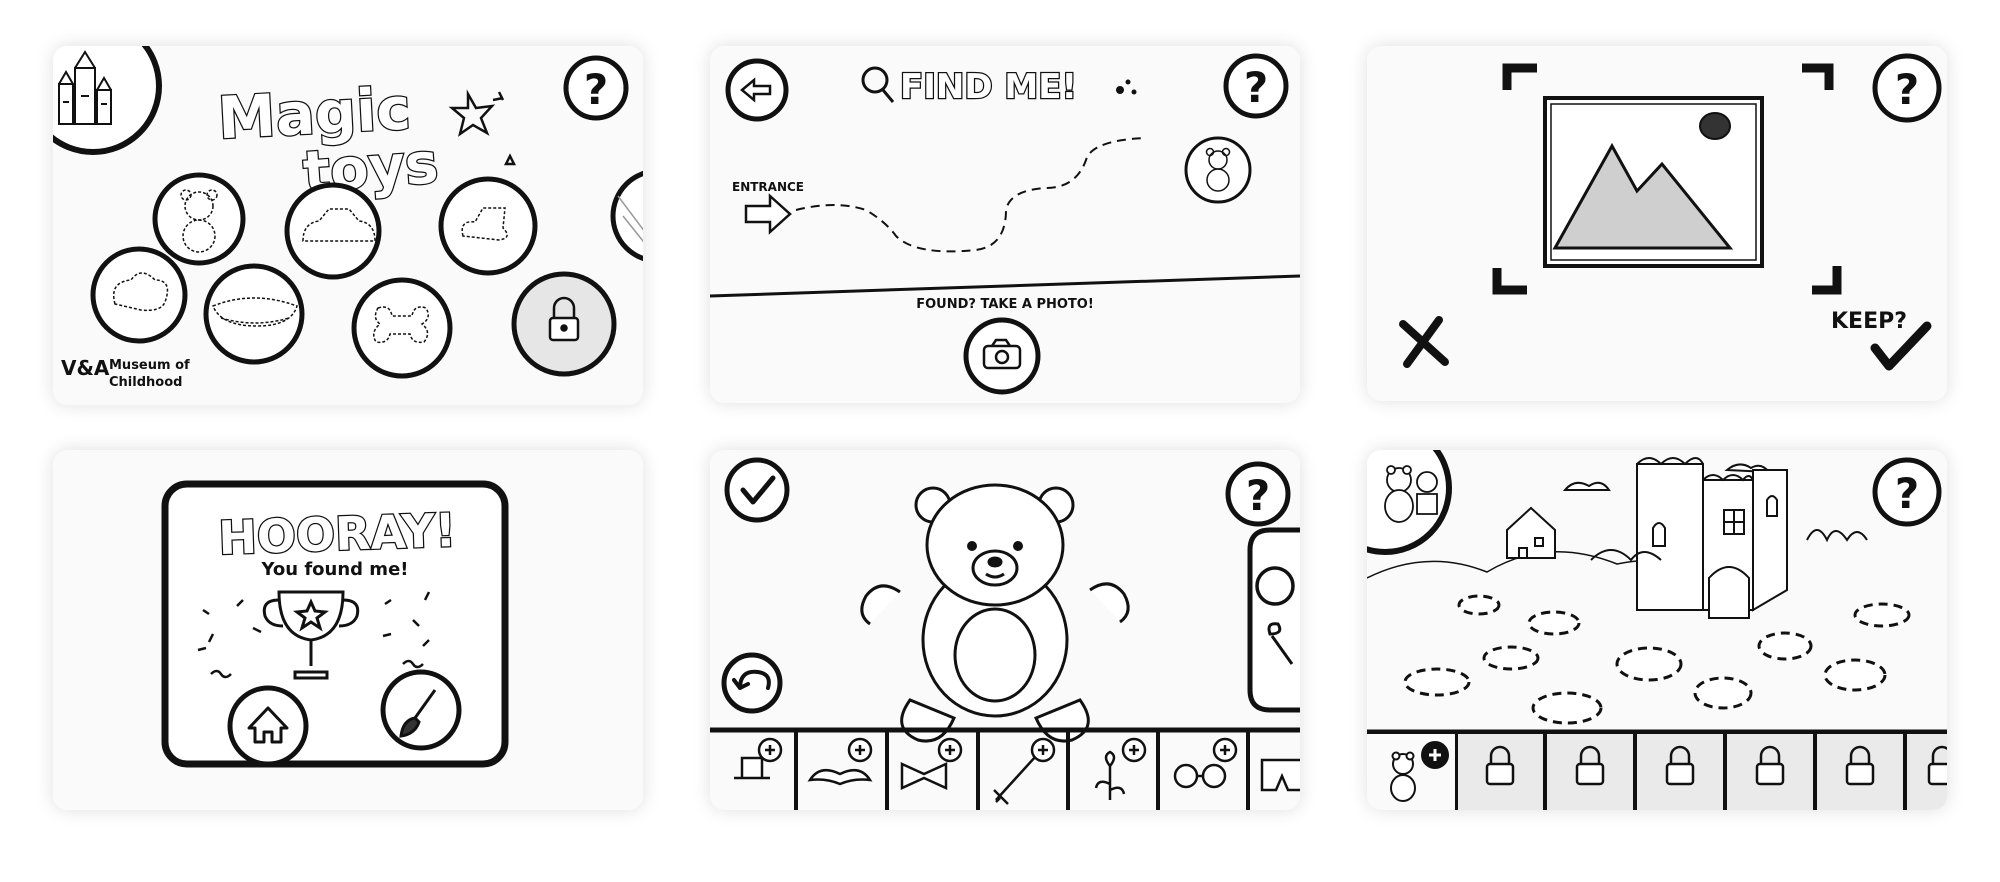 The width and height of the screenshot is (2000, 882). I want to click on entrance-arrow-icon, so click(768, 214).